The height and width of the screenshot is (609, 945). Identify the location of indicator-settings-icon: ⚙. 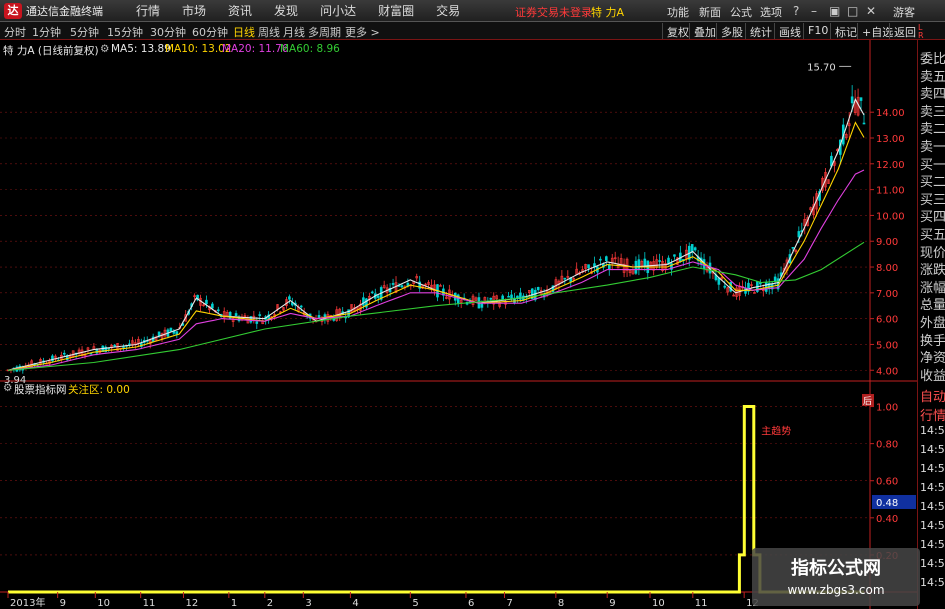
(7, 388).